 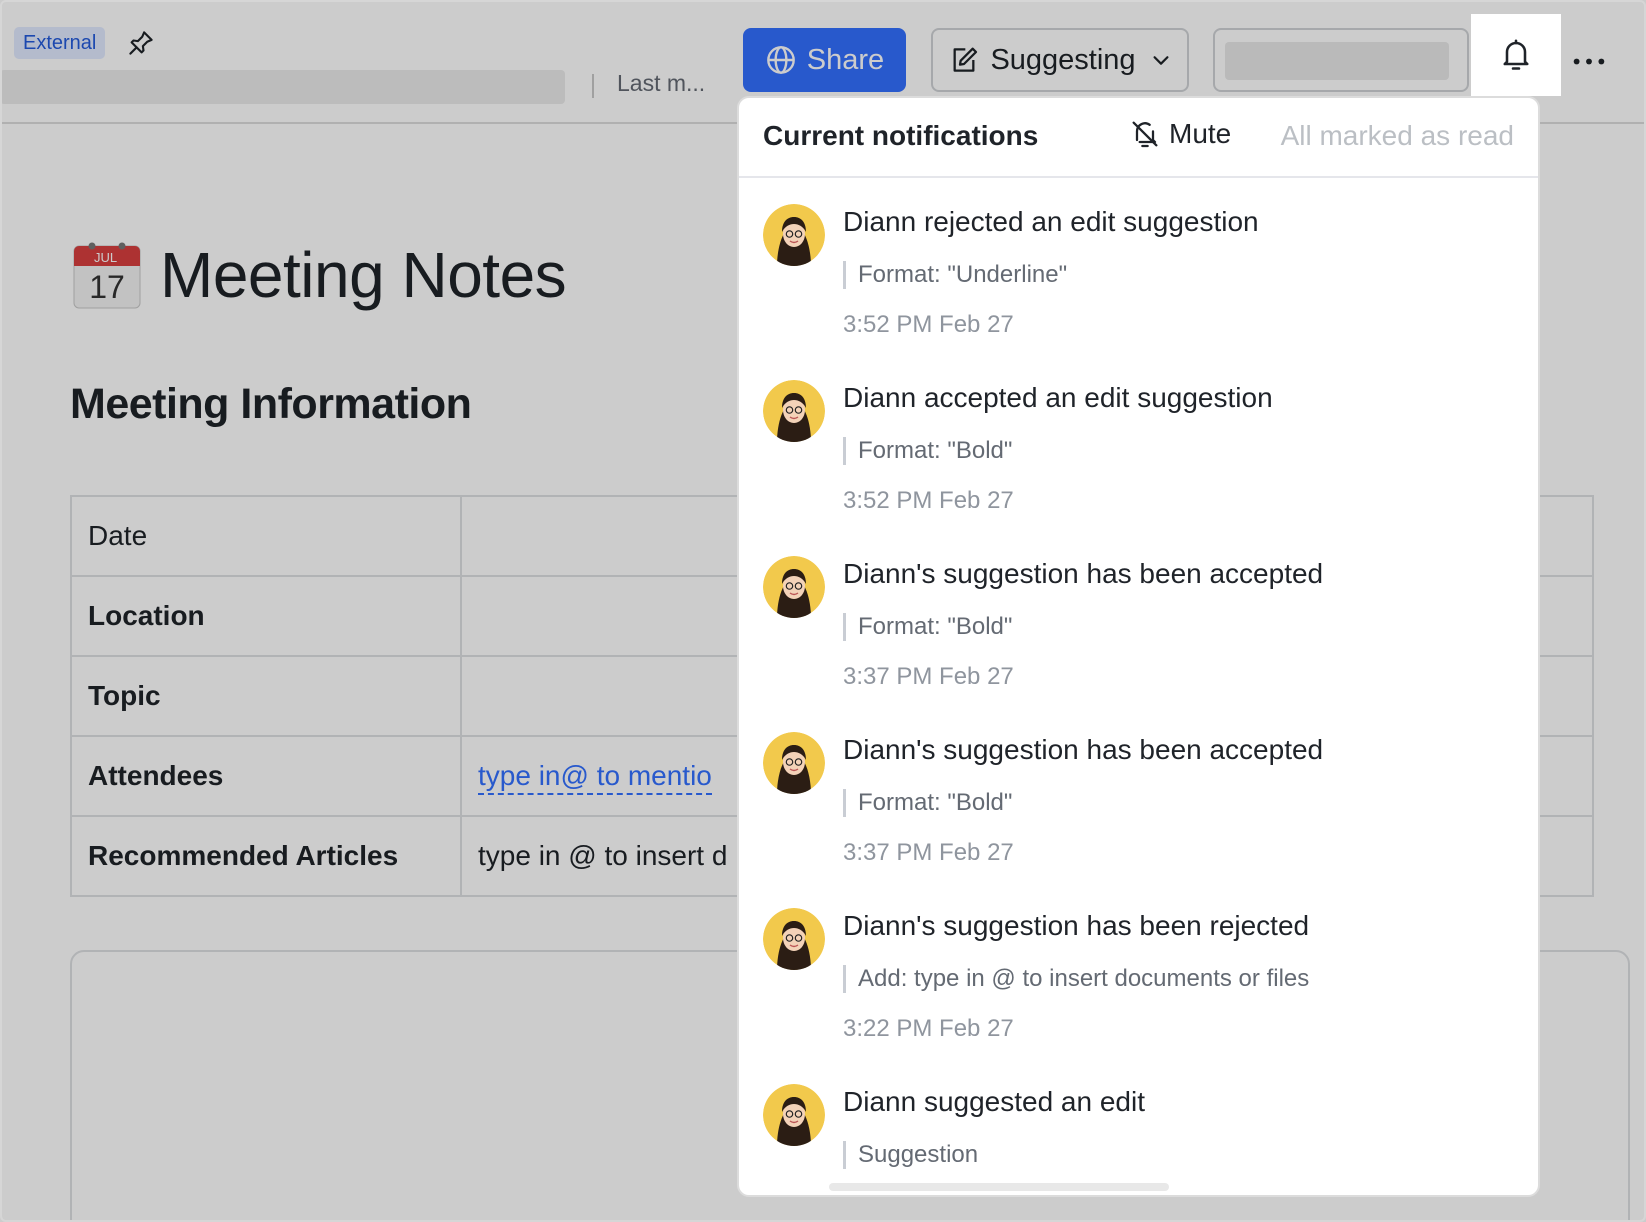 What do you see at coordinates (994, 1101) in the screenshot?
I see `notification-text: Diann suggested an edit` at bounding box center [994, 1101].